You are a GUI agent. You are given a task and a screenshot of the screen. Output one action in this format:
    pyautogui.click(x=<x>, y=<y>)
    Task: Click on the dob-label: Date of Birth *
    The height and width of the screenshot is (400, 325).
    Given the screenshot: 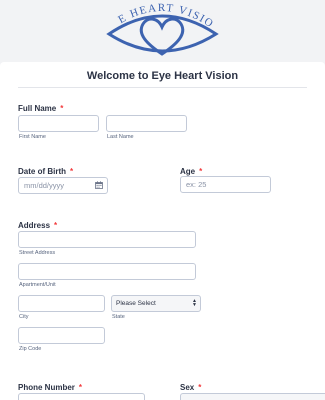 What is the action you would take?
    pyautogui.click(x=45, y=171)
    